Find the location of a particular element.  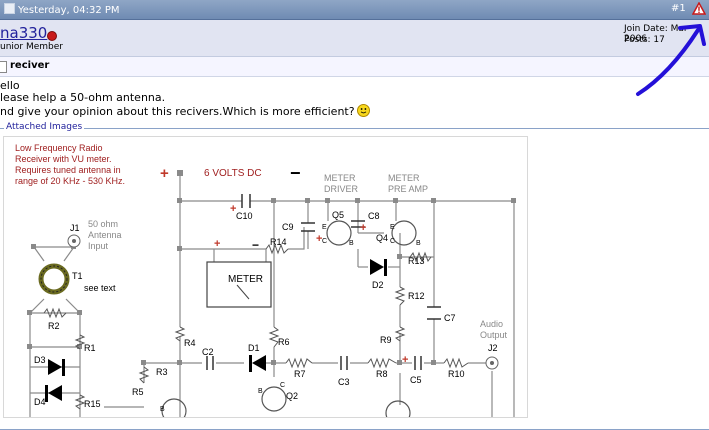

supply-minus: − is located at coordinates (295, 173).